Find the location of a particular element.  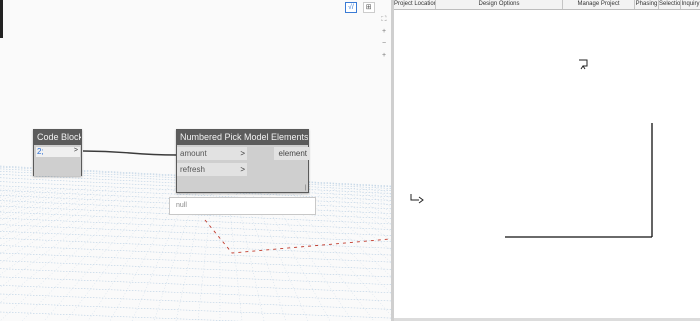

output-port-element: element is located at coordinates (291, 153).